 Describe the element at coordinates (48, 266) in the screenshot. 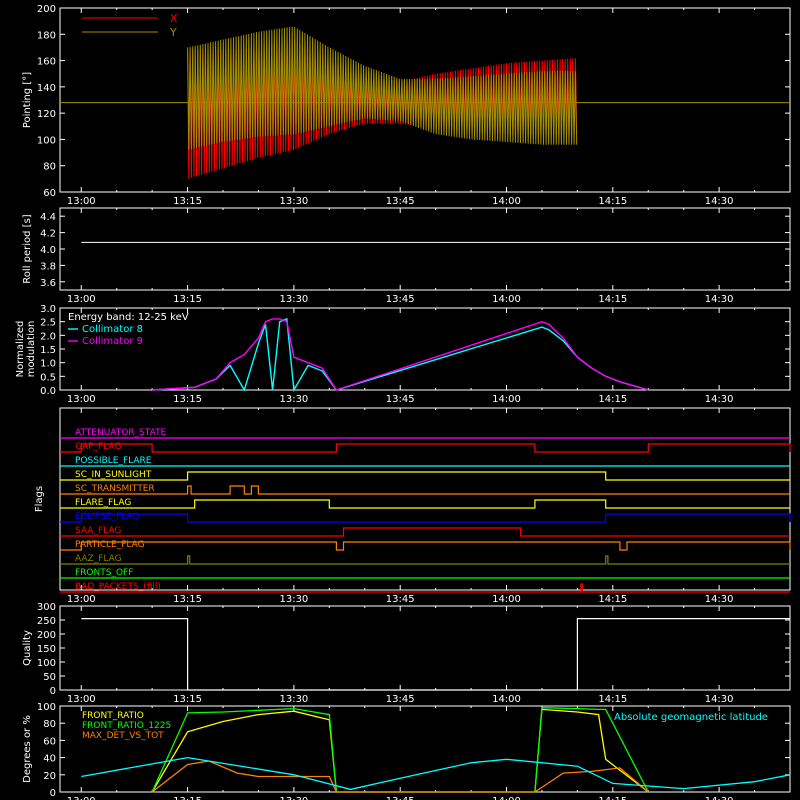

I see `y-tick-label: 3.8` at that location.